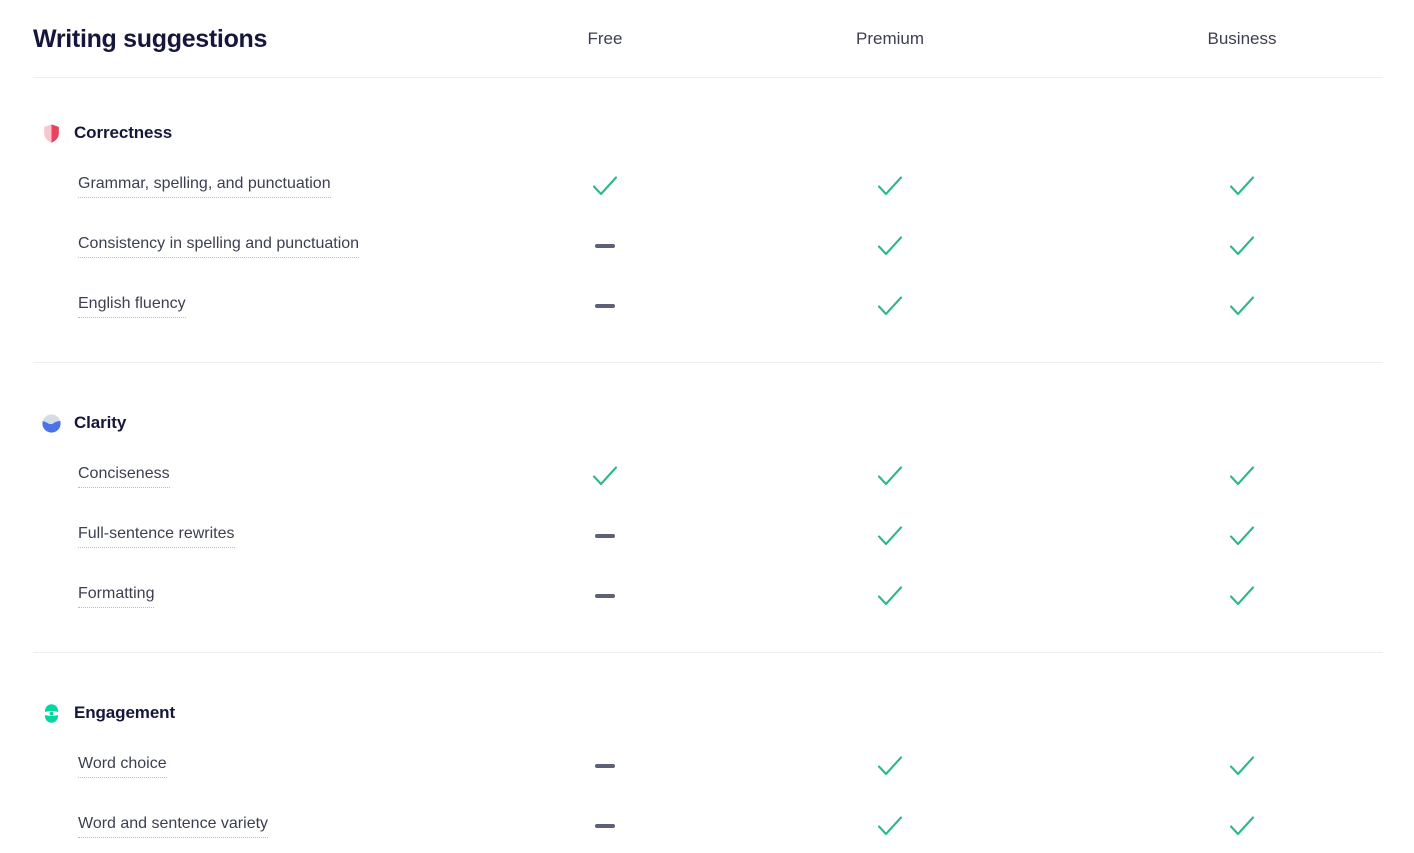  I want to click on header-feature-column: Writing suggestions, so click(250, 39).